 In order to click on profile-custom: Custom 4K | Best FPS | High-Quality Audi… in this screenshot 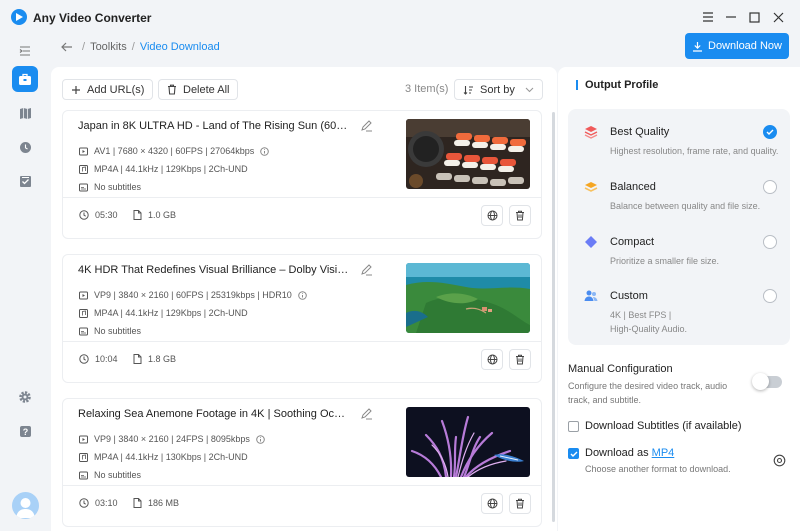, I will do `click(680, 315)`.